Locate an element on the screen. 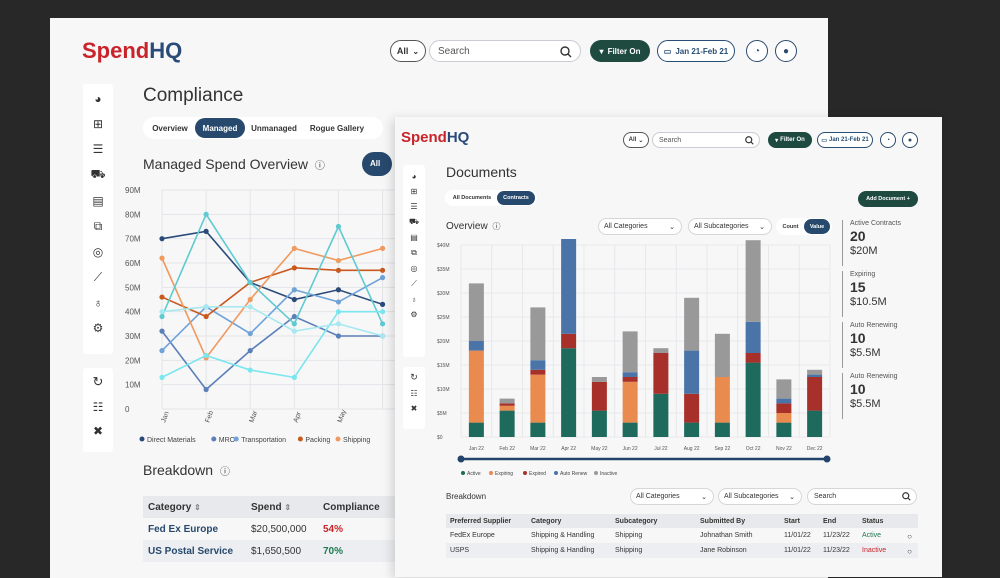 The image size is (1000, 578). filter-button-label: Filter On is located at coordinates (624, 51).